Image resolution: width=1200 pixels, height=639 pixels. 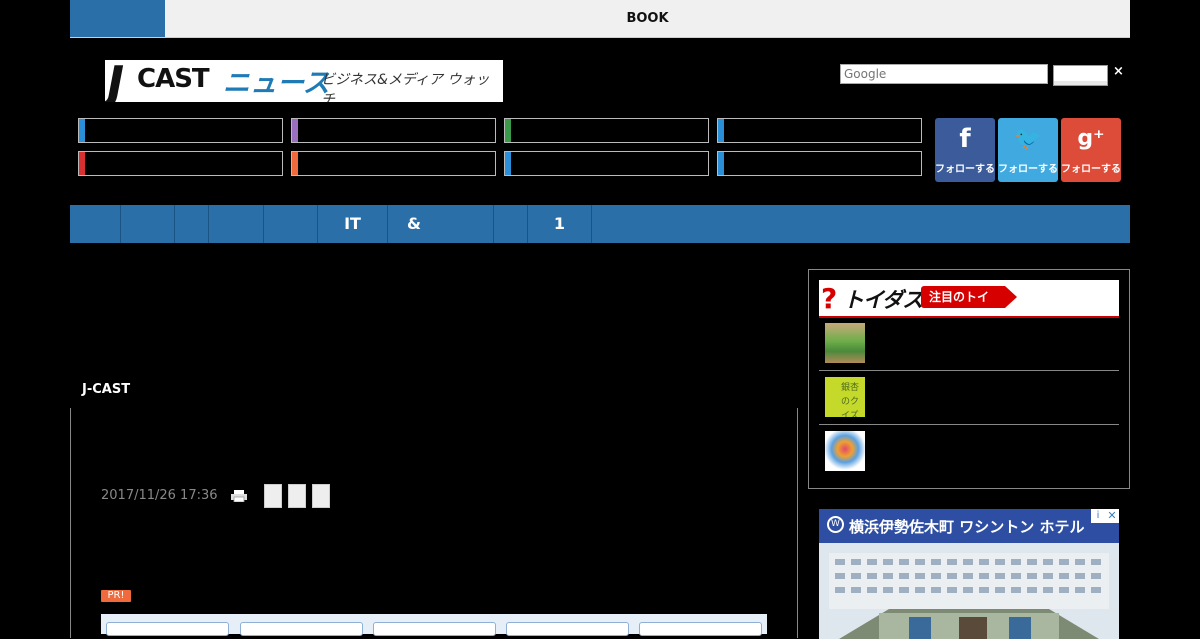 I want to click on site-logo: J CAST ニュース ビジネス&メディア ウォッチ, so click(x=304, y=81).